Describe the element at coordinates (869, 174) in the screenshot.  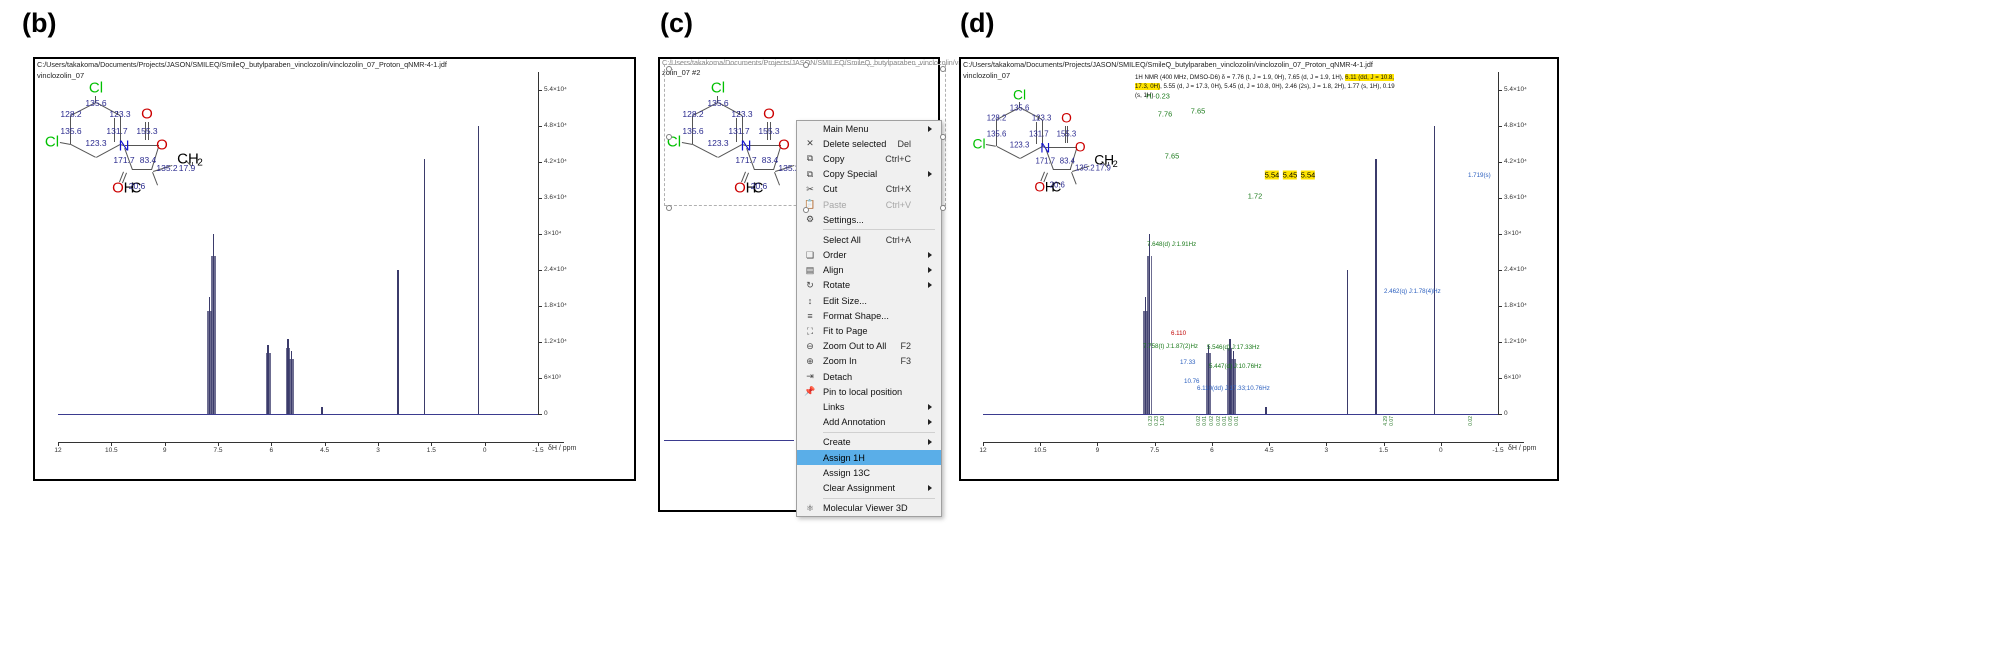
I see `menu-item-copy-special: ⧉ Copy Special` at that location.